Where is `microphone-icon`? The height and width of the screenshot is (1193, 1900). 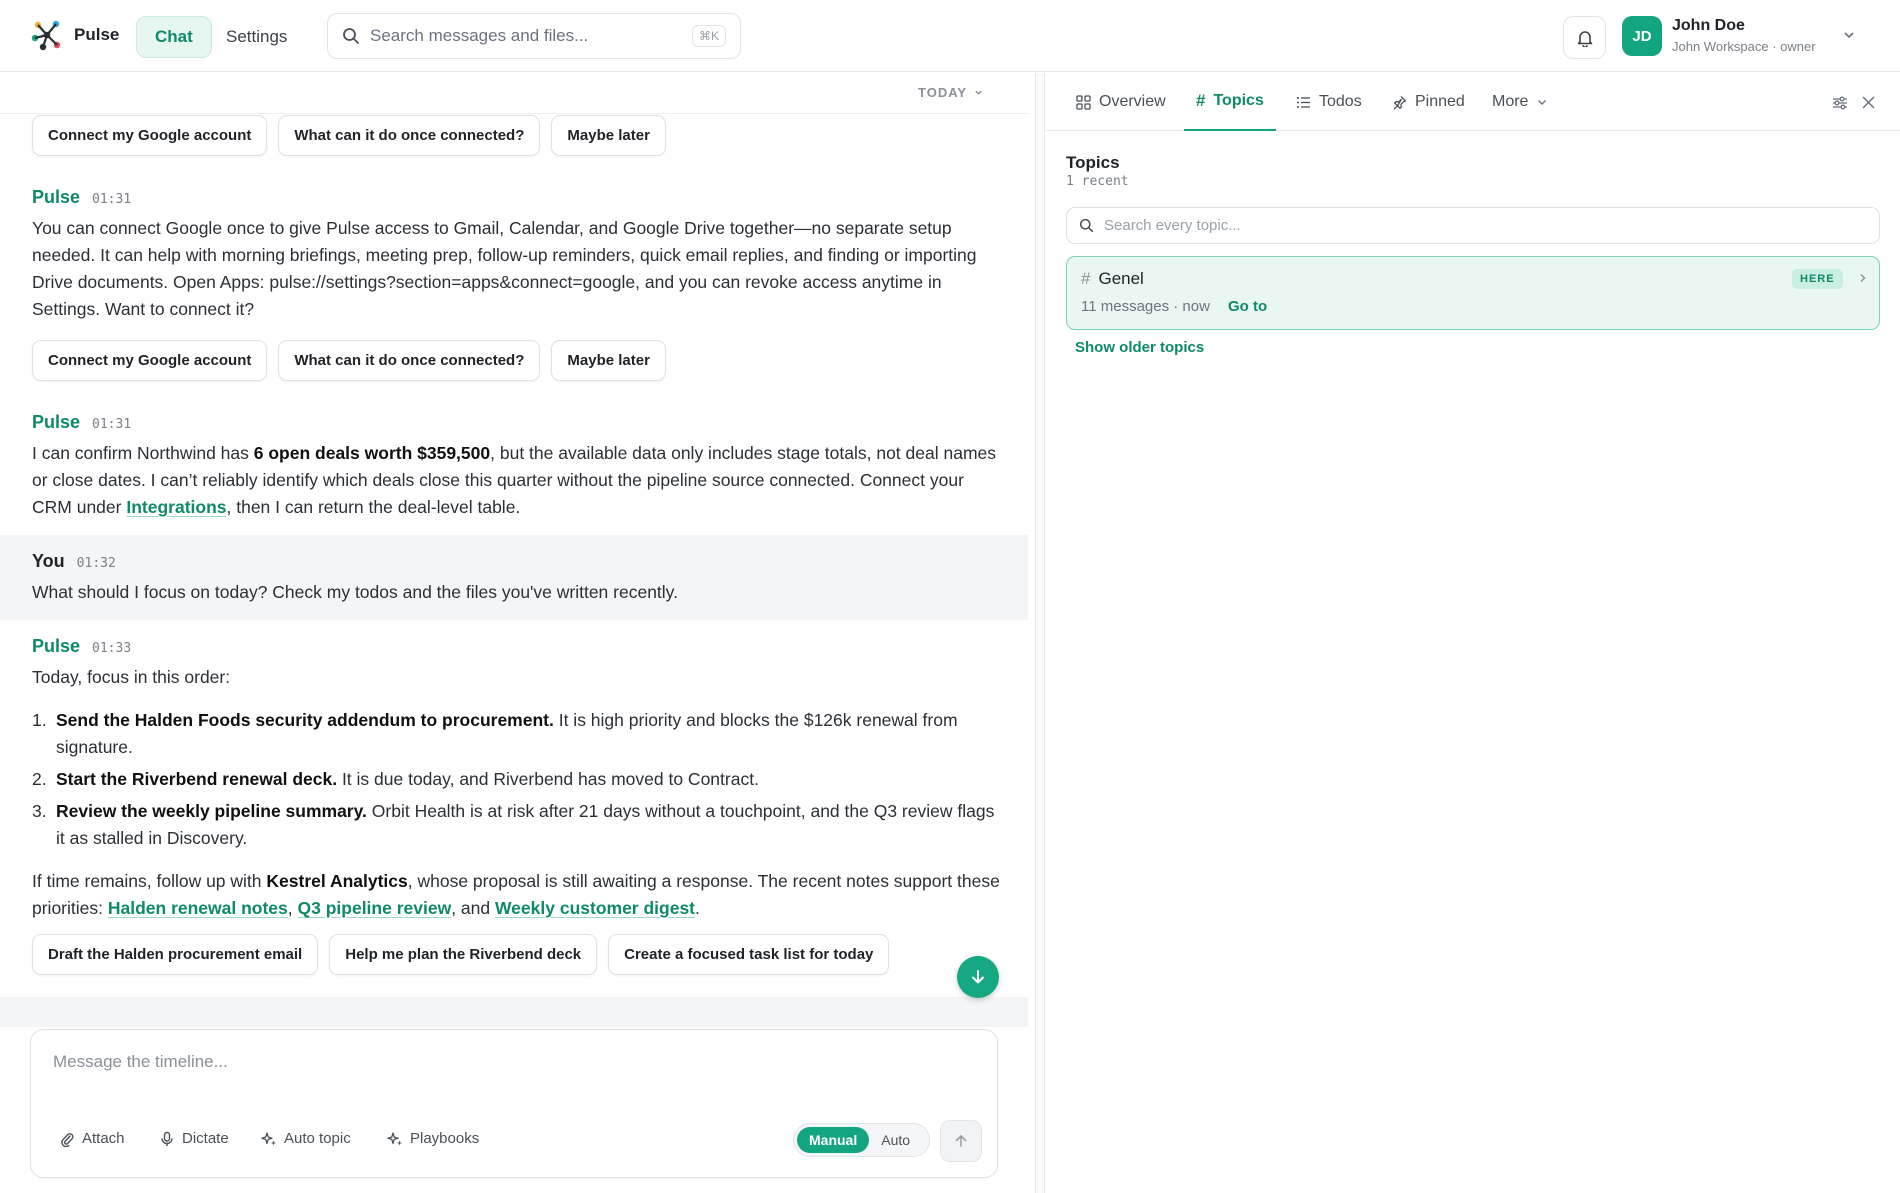 microphone-icon is located at coordinates (167, 1139).